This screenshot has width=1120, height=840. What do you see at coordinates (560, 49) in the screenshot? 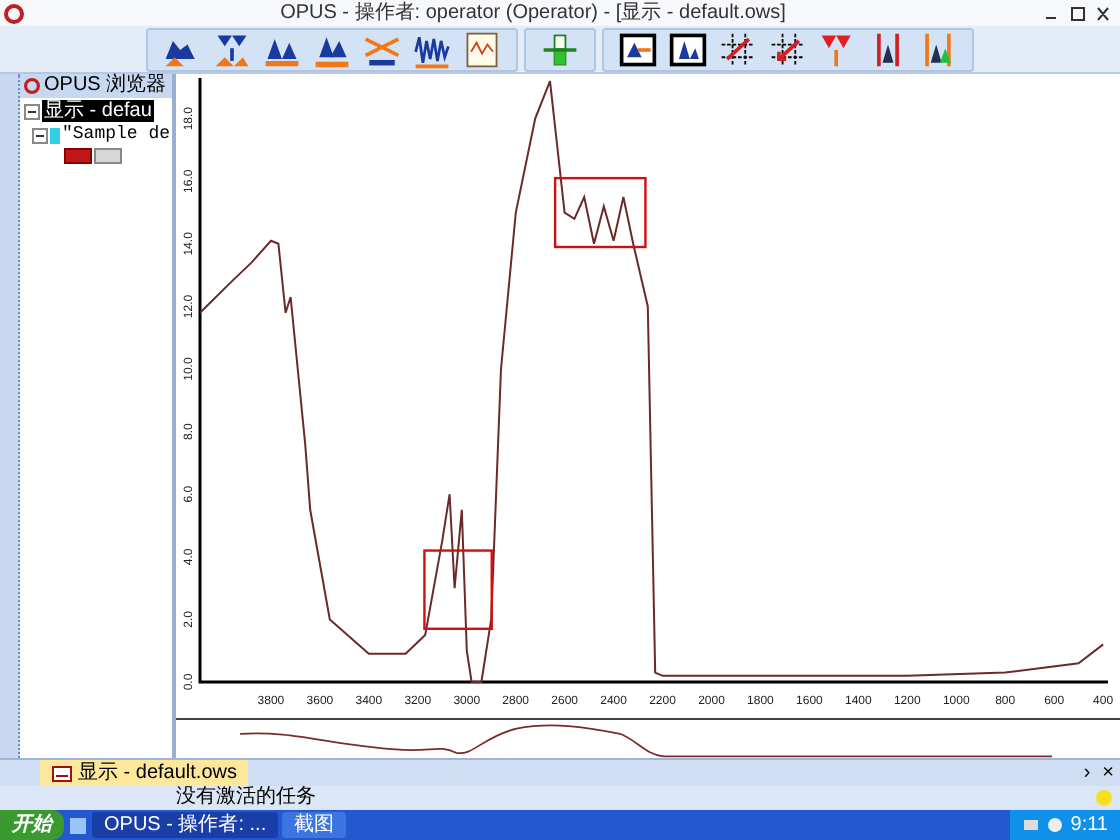
I see `cuvette-icon` at bounding box center [560, 49].